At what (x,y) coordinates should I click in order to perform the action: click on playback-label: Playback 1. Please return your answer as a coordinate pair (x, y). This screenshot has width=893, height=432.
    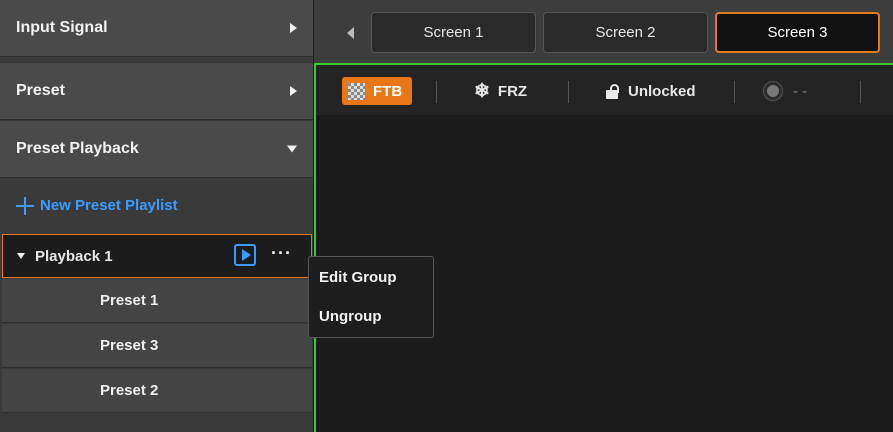
    Looking at the image, I should click on (74, 256).